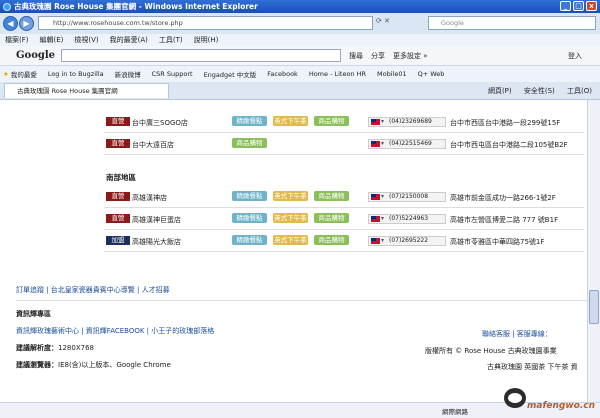 This screenshot has height=418, width=600. What do you see at coordinates (517, 334) in the screenshot?
I see `contact-service: 聯絡客服 | 客服專線：` at bounding box center [517, 334].